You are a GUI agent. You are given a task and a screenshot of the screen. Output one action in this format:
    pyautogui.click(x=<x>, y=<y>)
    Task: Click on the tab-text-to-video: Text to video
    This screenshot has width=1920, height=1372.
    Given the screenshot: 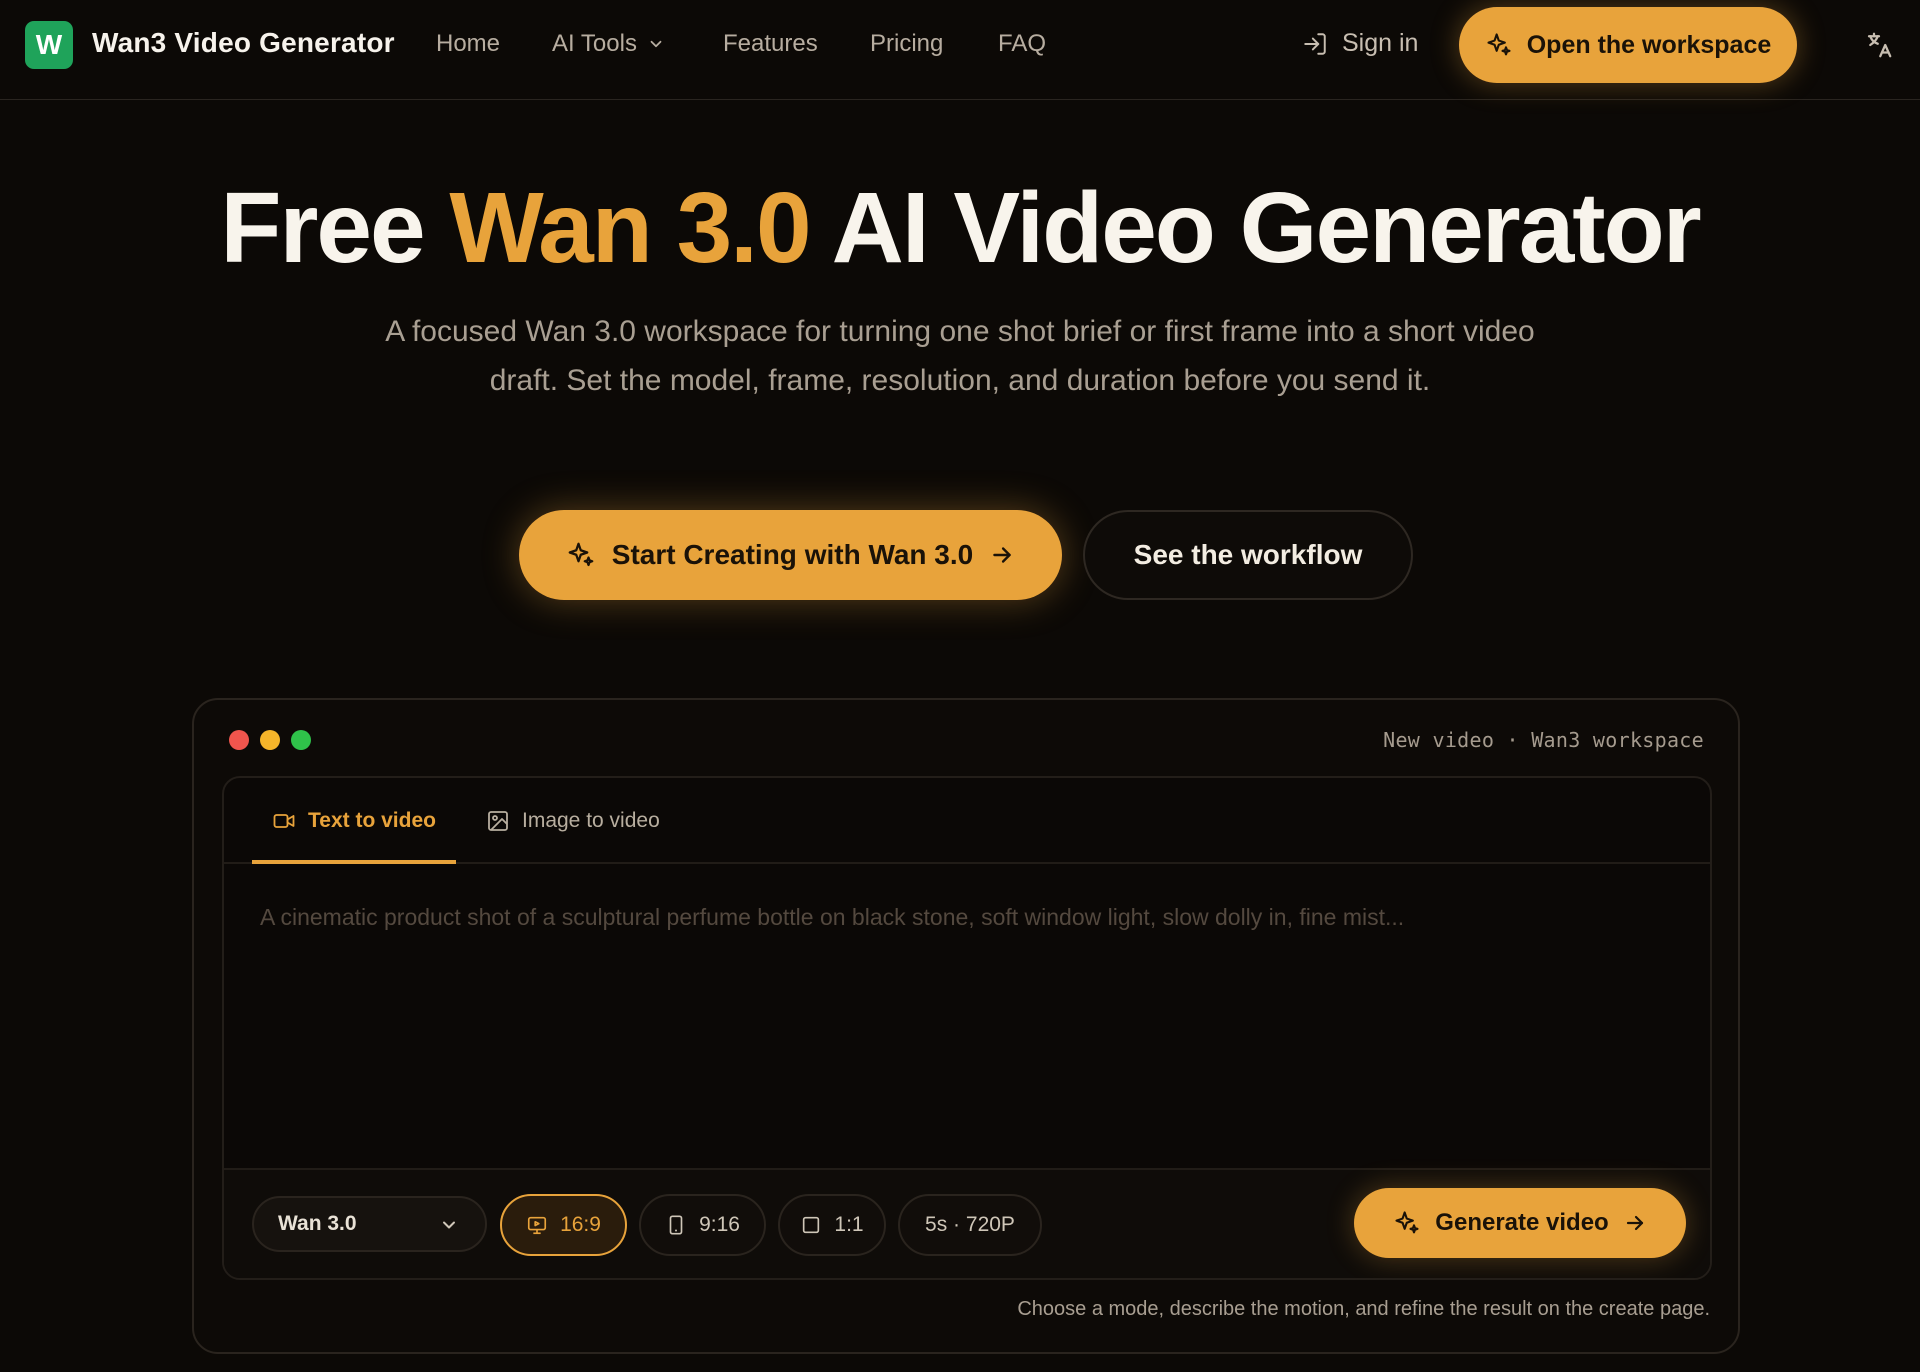 What is the action you would take?
    pyautogui.click(x=354, y=821)
    